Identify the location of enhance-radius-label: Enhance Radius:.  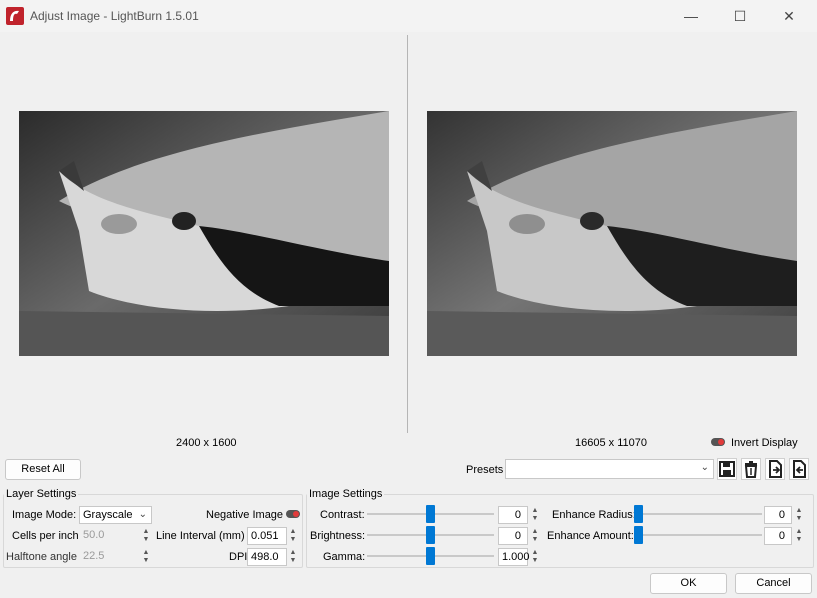
(594, 515).